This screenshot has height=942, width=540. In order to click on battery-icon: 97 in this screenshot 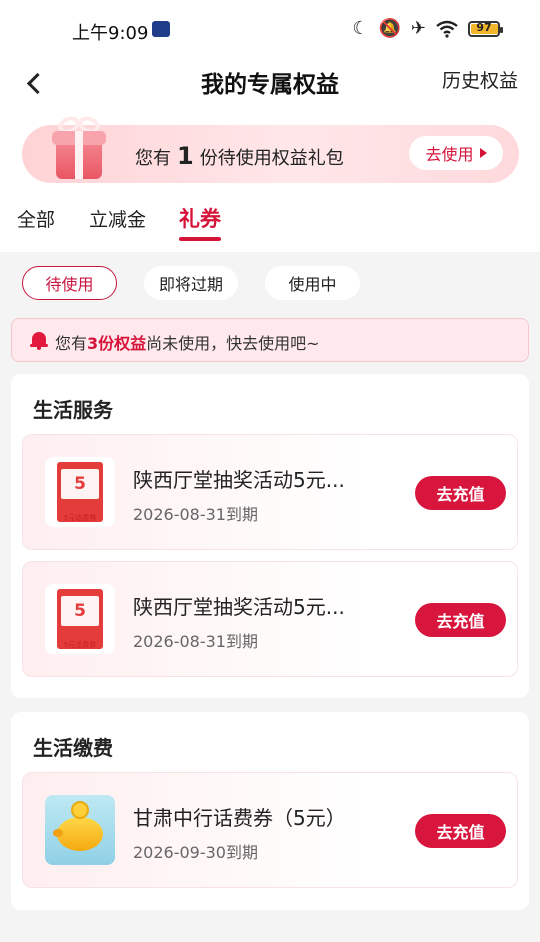, I will do `click(485, 28)`.